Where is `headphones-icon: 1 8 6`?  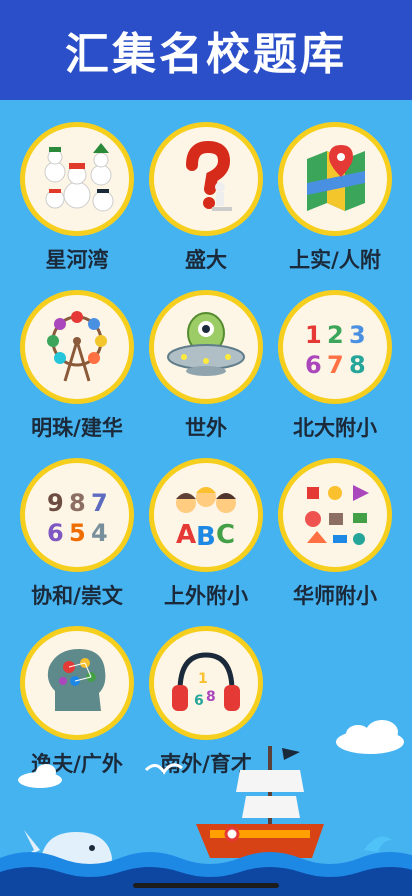 headphones-icon: 1 8 6 is located at coordinates (206, 683).